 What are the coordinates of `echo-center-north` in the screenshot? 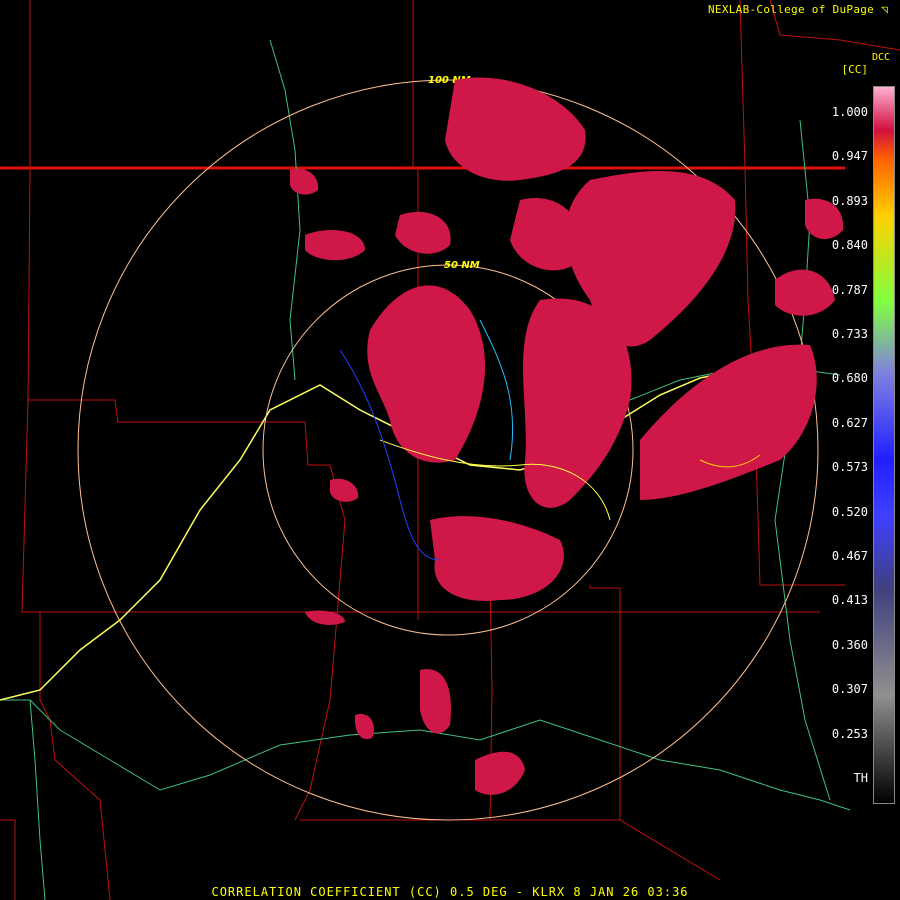 It's located at (426, 374).